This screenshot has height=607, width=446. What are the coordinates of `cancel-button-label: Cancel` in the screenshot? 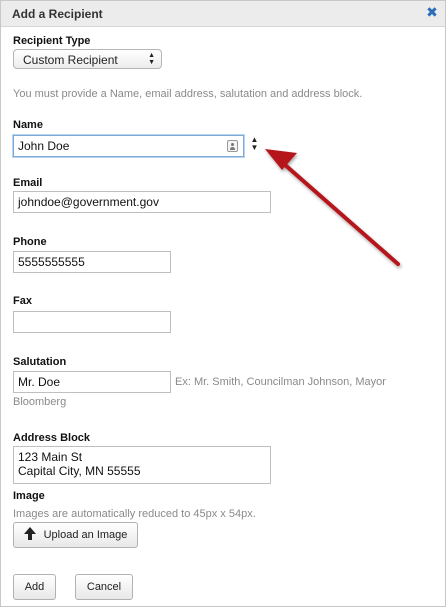 It's located at (104, 587).